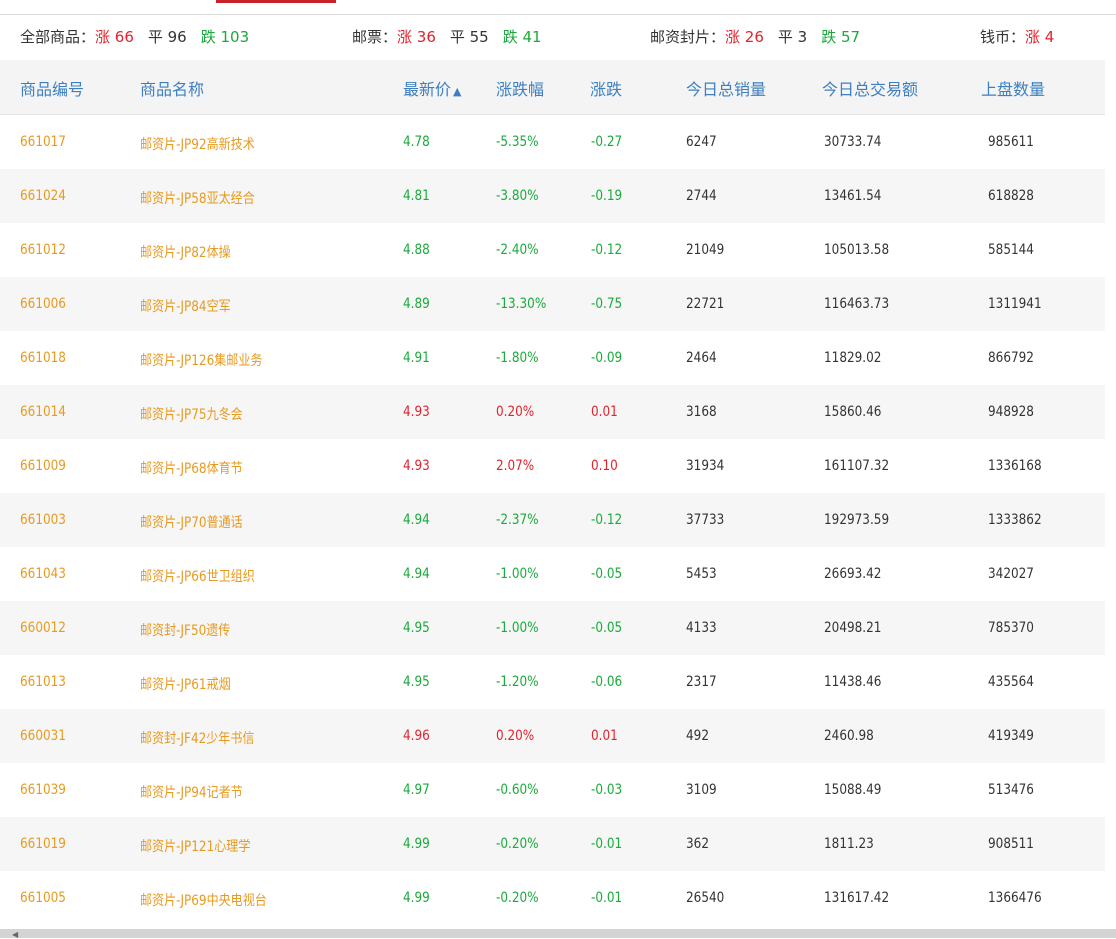  I want to click on cell-code: 661039, so click(43, 790).